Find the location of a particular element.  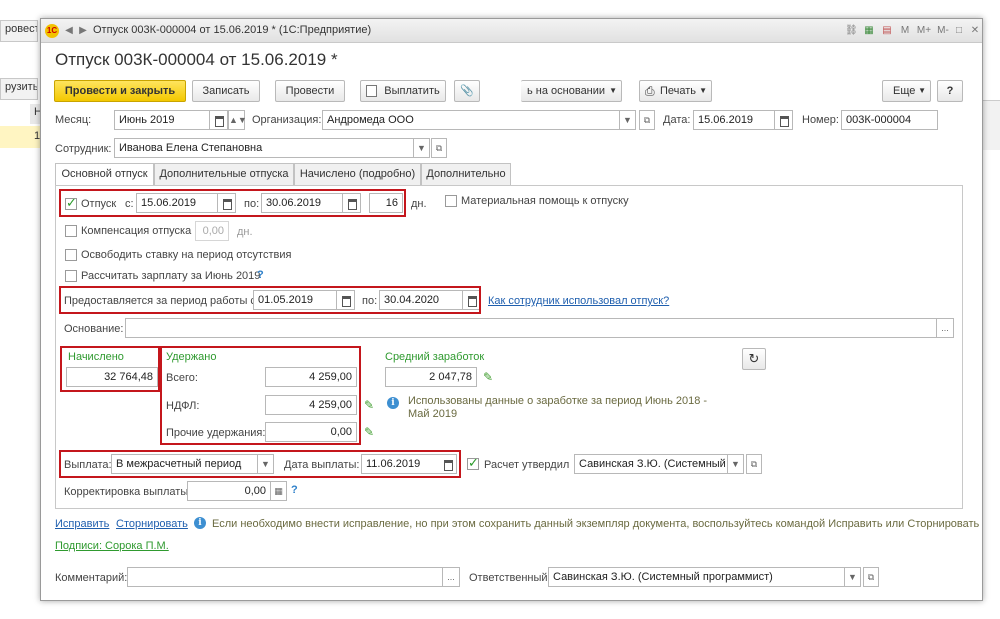

number-field: 003К-000004 is located at coordinates (889, 120).